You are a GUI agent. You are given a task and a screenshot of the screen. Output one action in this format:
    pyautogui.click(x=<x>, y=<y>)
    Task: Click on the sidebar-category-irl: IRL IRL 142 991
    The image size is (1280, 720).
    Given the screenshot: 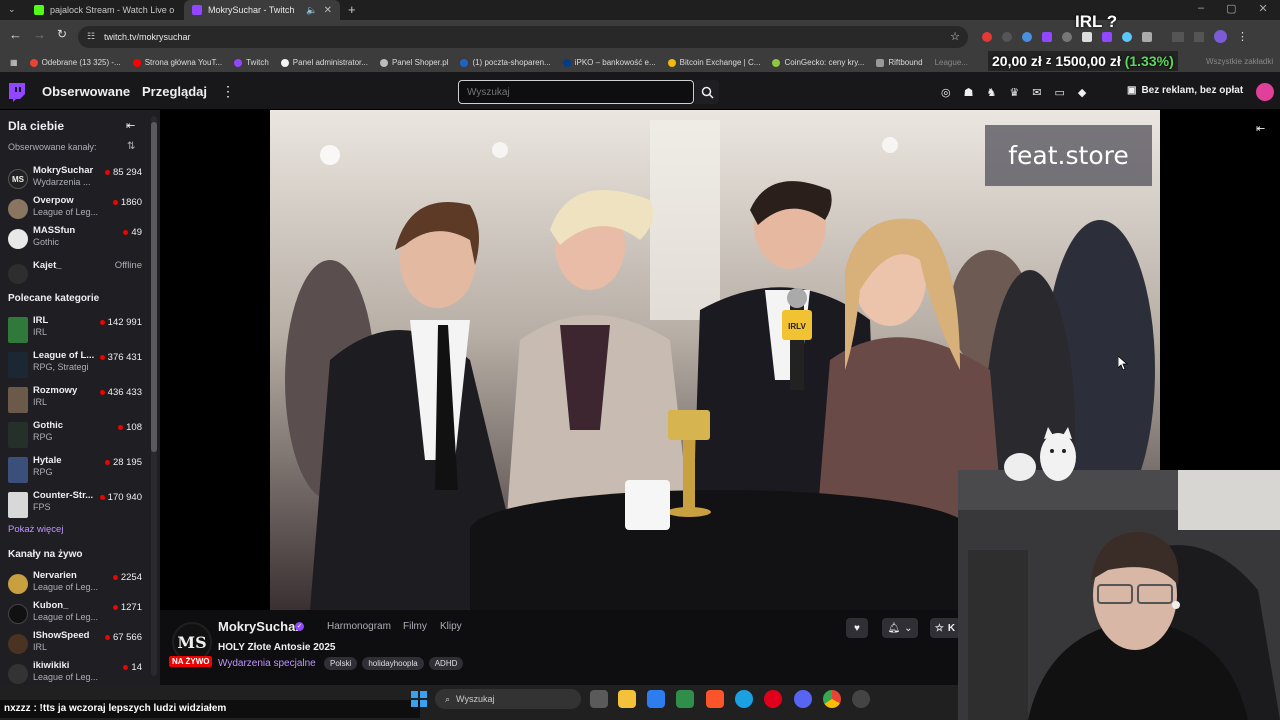 What is the action you would take?
    pyautogui.click(x=75, y=330)
    